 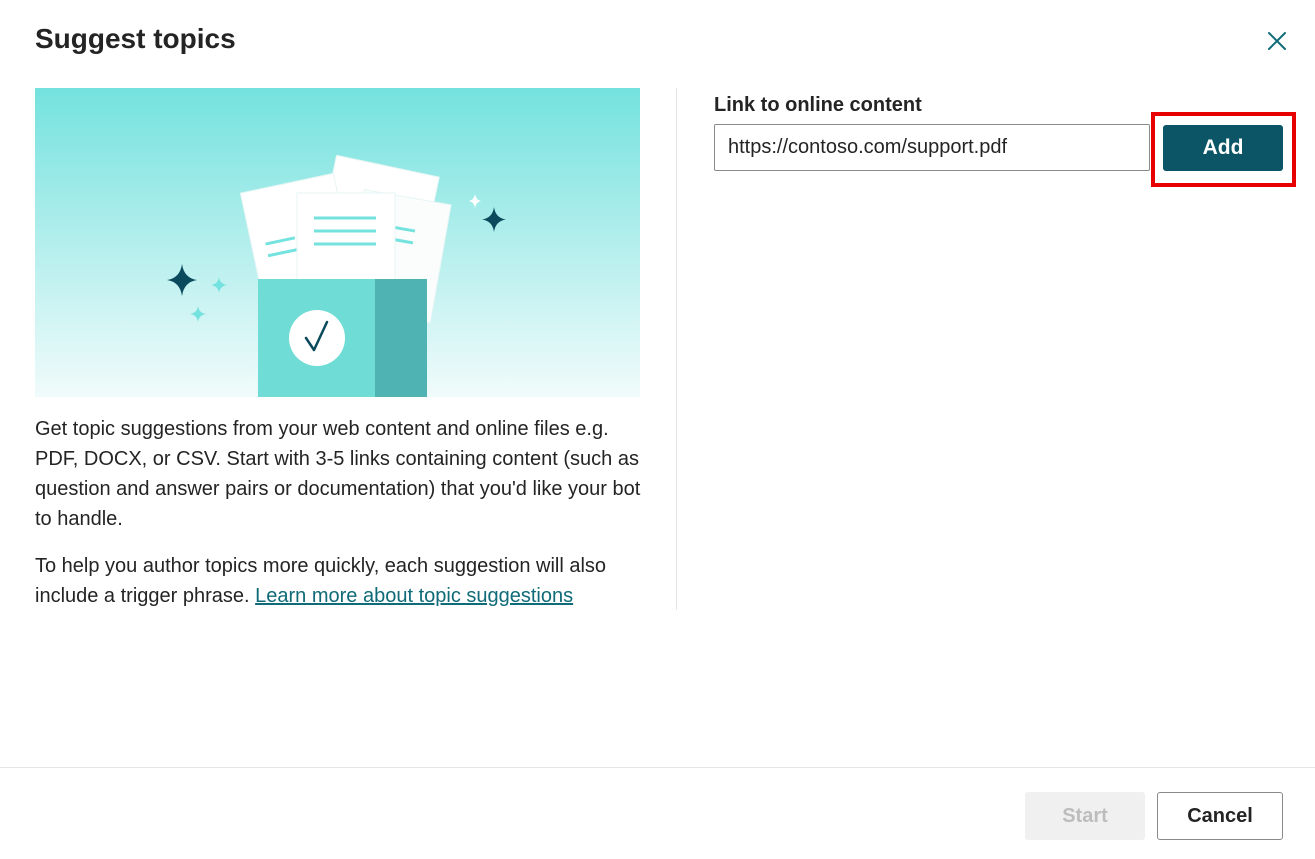 What do you see at coordinates (932, 147) in the screenshot?
I see `link-input` at bounding box center [932, 147].